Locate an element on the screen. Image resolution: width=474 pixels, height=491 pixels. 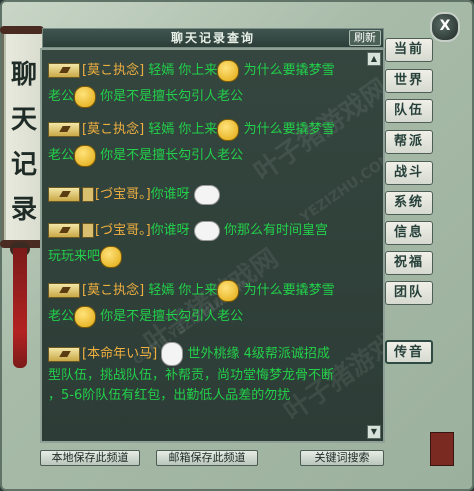
tab-current: 当前 is located at coordinates (409, 50).